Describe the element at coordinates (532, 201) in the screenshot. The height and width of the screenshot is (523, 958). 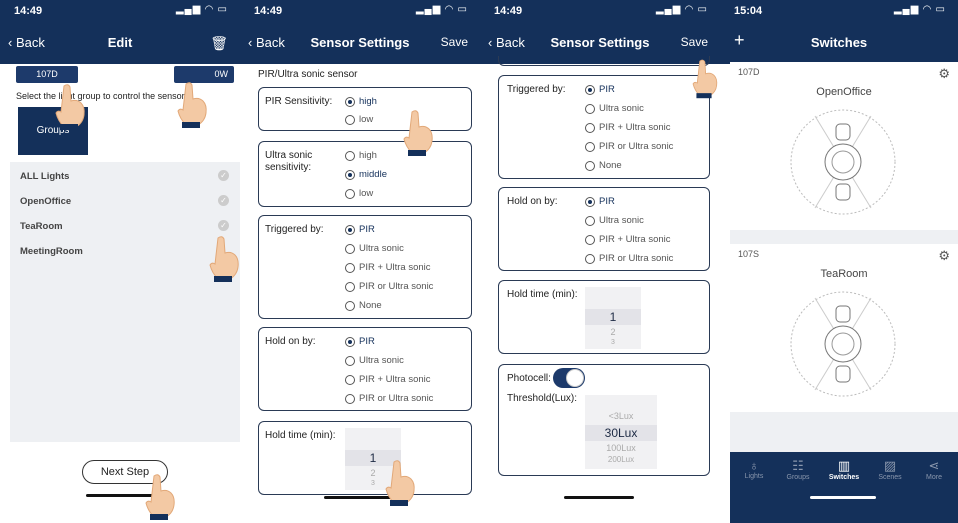
I see `hold-on-by-label: Hold on by:` at that location.